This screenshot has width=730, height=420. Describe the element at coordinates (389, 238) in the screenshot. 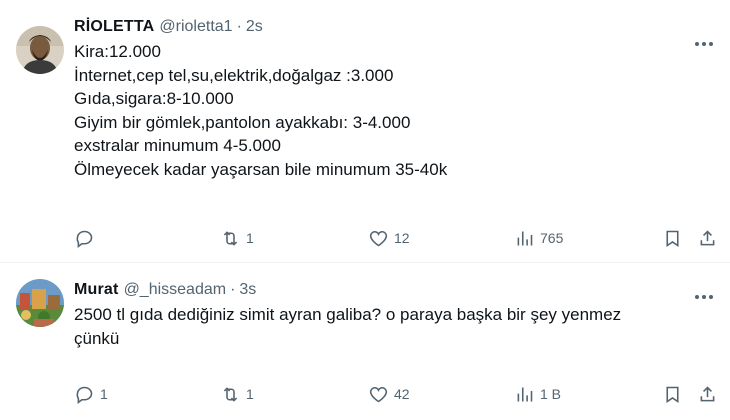

I see `like-button: 12` at that location.